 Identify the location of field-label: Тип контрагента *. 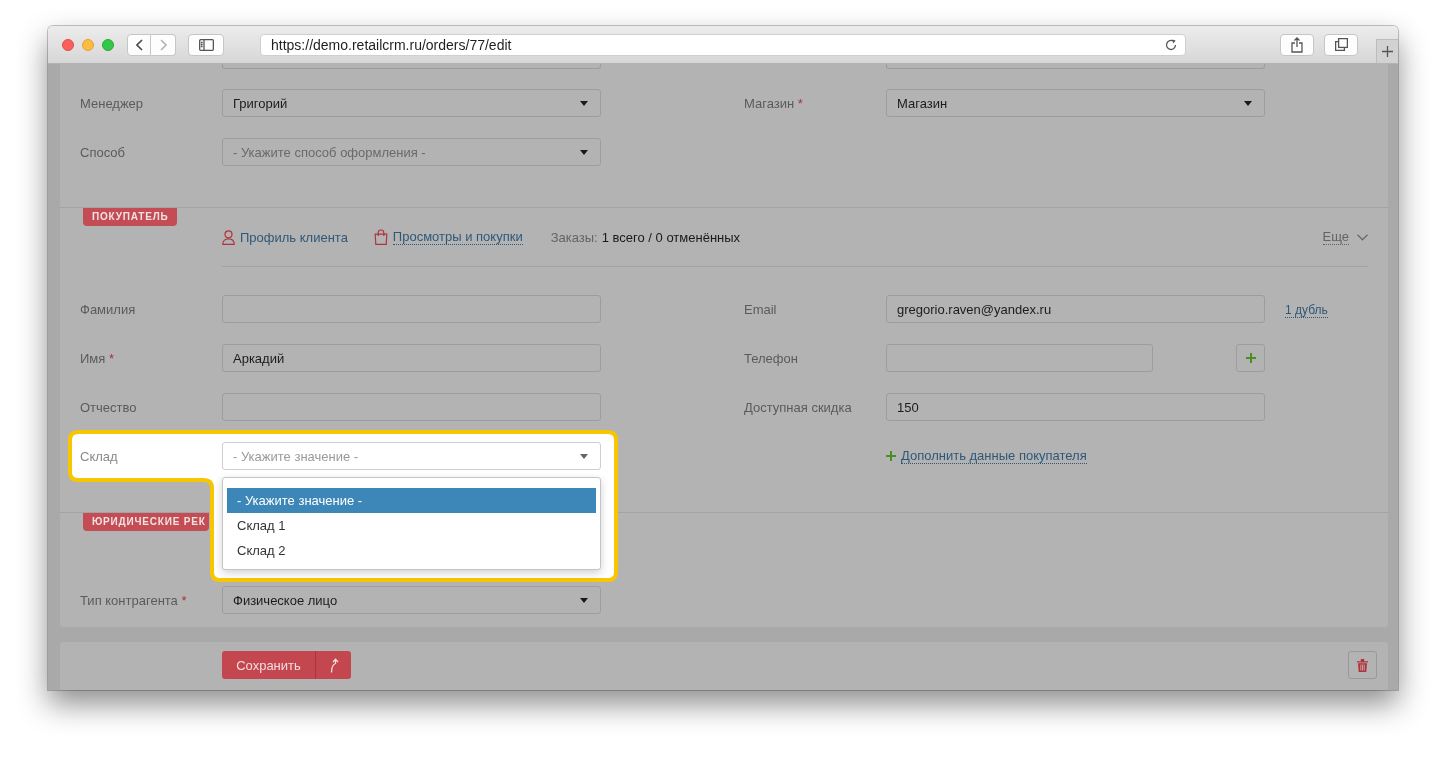
(133, 600).